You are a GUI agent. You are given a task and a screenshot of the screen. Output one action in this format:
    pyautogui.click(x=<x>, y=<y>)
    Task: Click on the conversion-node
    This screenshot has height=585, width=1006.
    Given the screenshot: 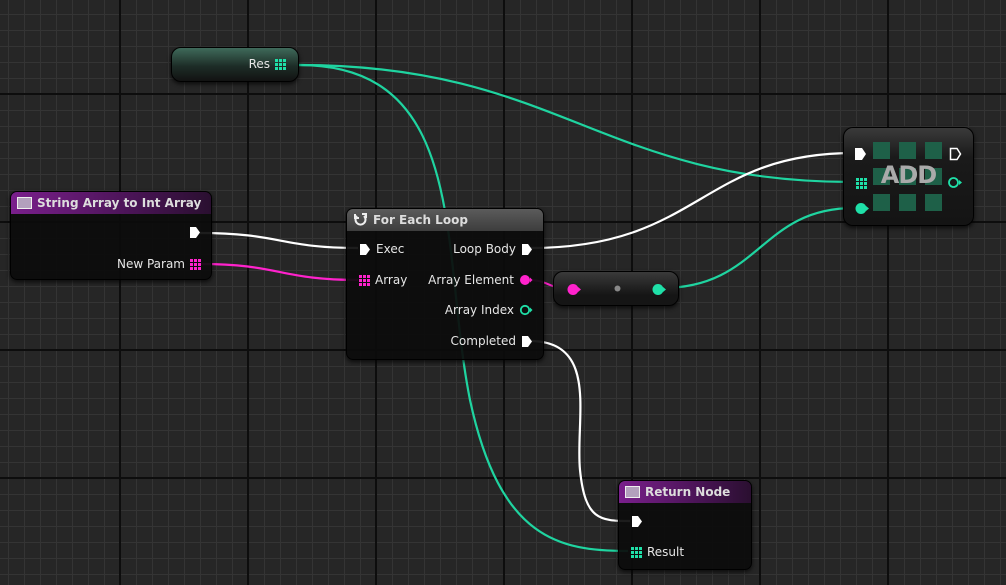 What is the action you would take?
    pyautogui.click(x=616, y=288)
    